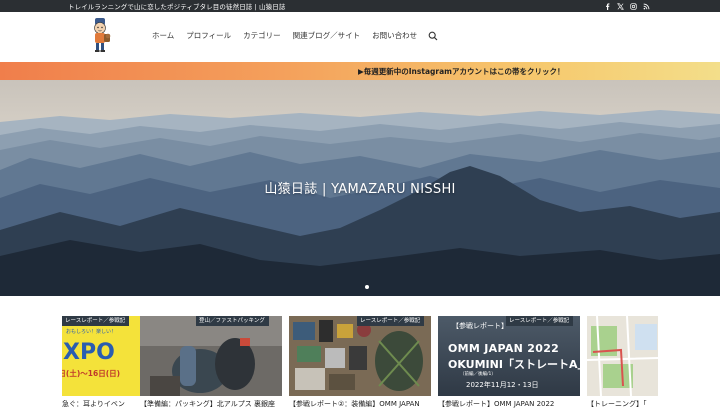 This screenshot has height=409, width=720. Describe the element at coordinates (514, 364) in the screenshot. I see `thumb-subheadline: OKUMINI「ストレートA」` at that location.